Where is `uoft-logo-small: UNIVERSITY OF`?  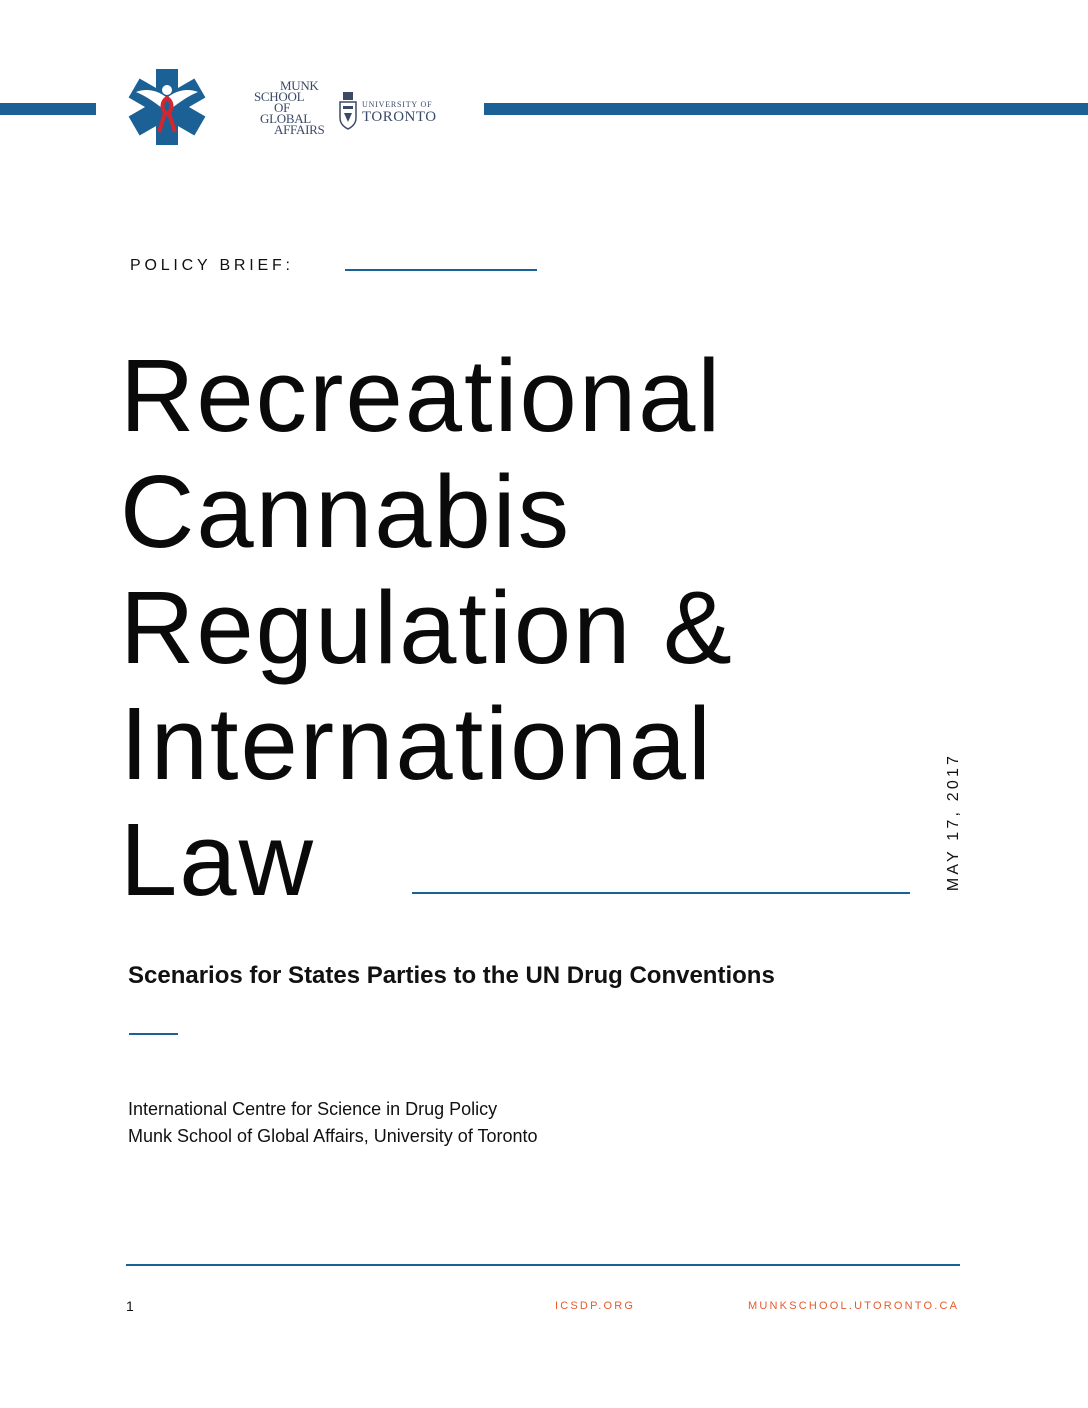
uoft-logo-small: UNIVERSITY OF is located at coordinates (397, 104).